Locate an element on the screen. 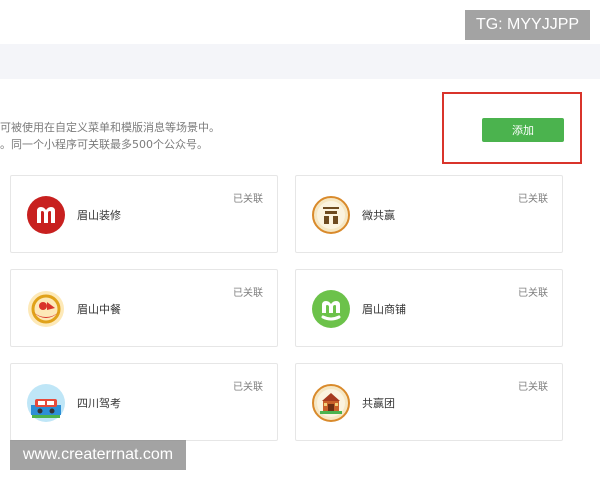  sichuan-jiakao-logo-icon is located at coordinates (46, 403).